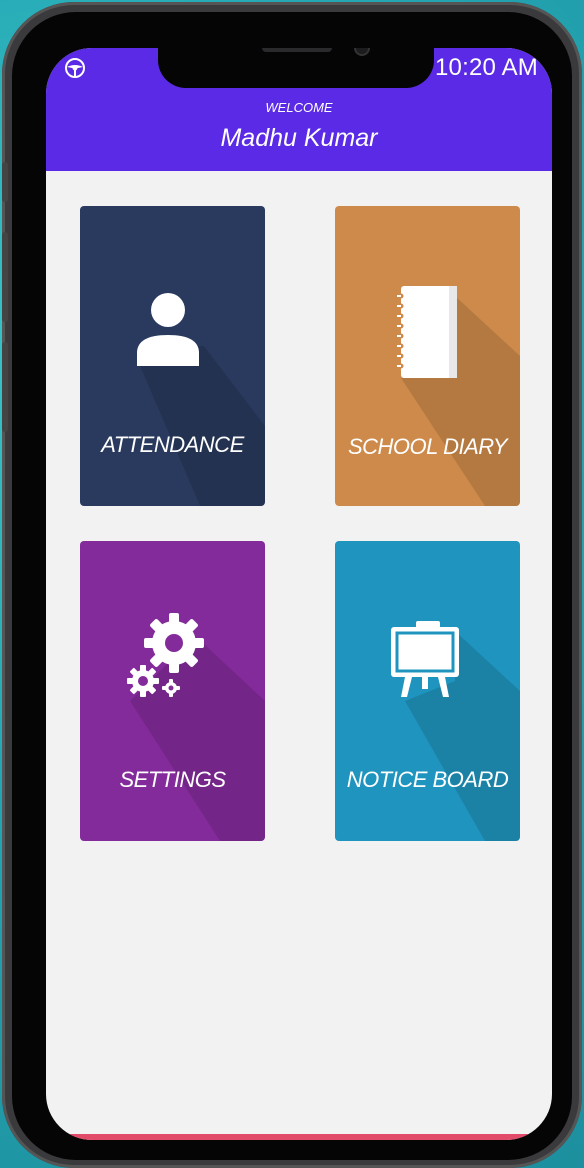 The width and height of the screenshot is (584, 1168). I want to click on notebook-icon, so click(458, 396).